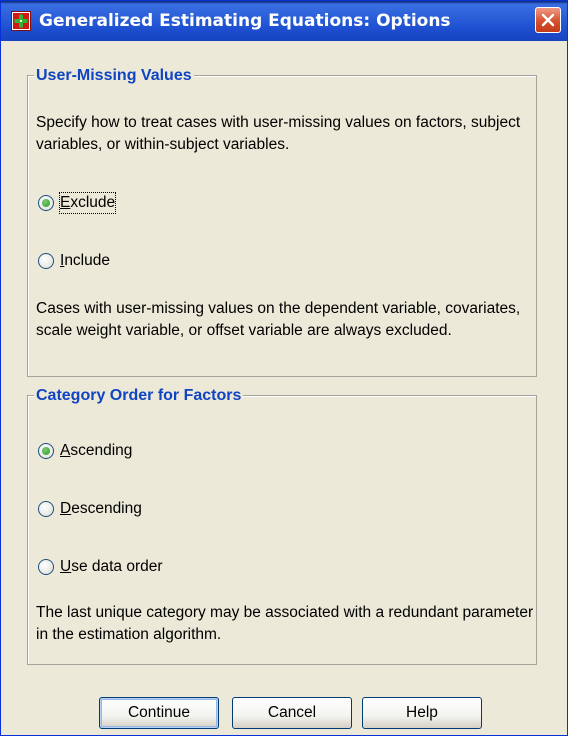 Image resolution: width=570 pixels, height=738 pixels. I want to click on mnemonic-ascending: A, so click(65, 450).